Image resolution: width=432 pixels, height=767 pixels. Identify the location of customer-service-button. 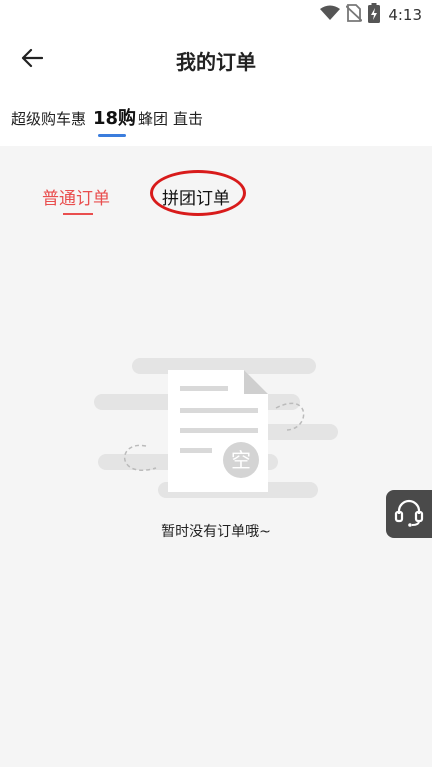
(409, 514).